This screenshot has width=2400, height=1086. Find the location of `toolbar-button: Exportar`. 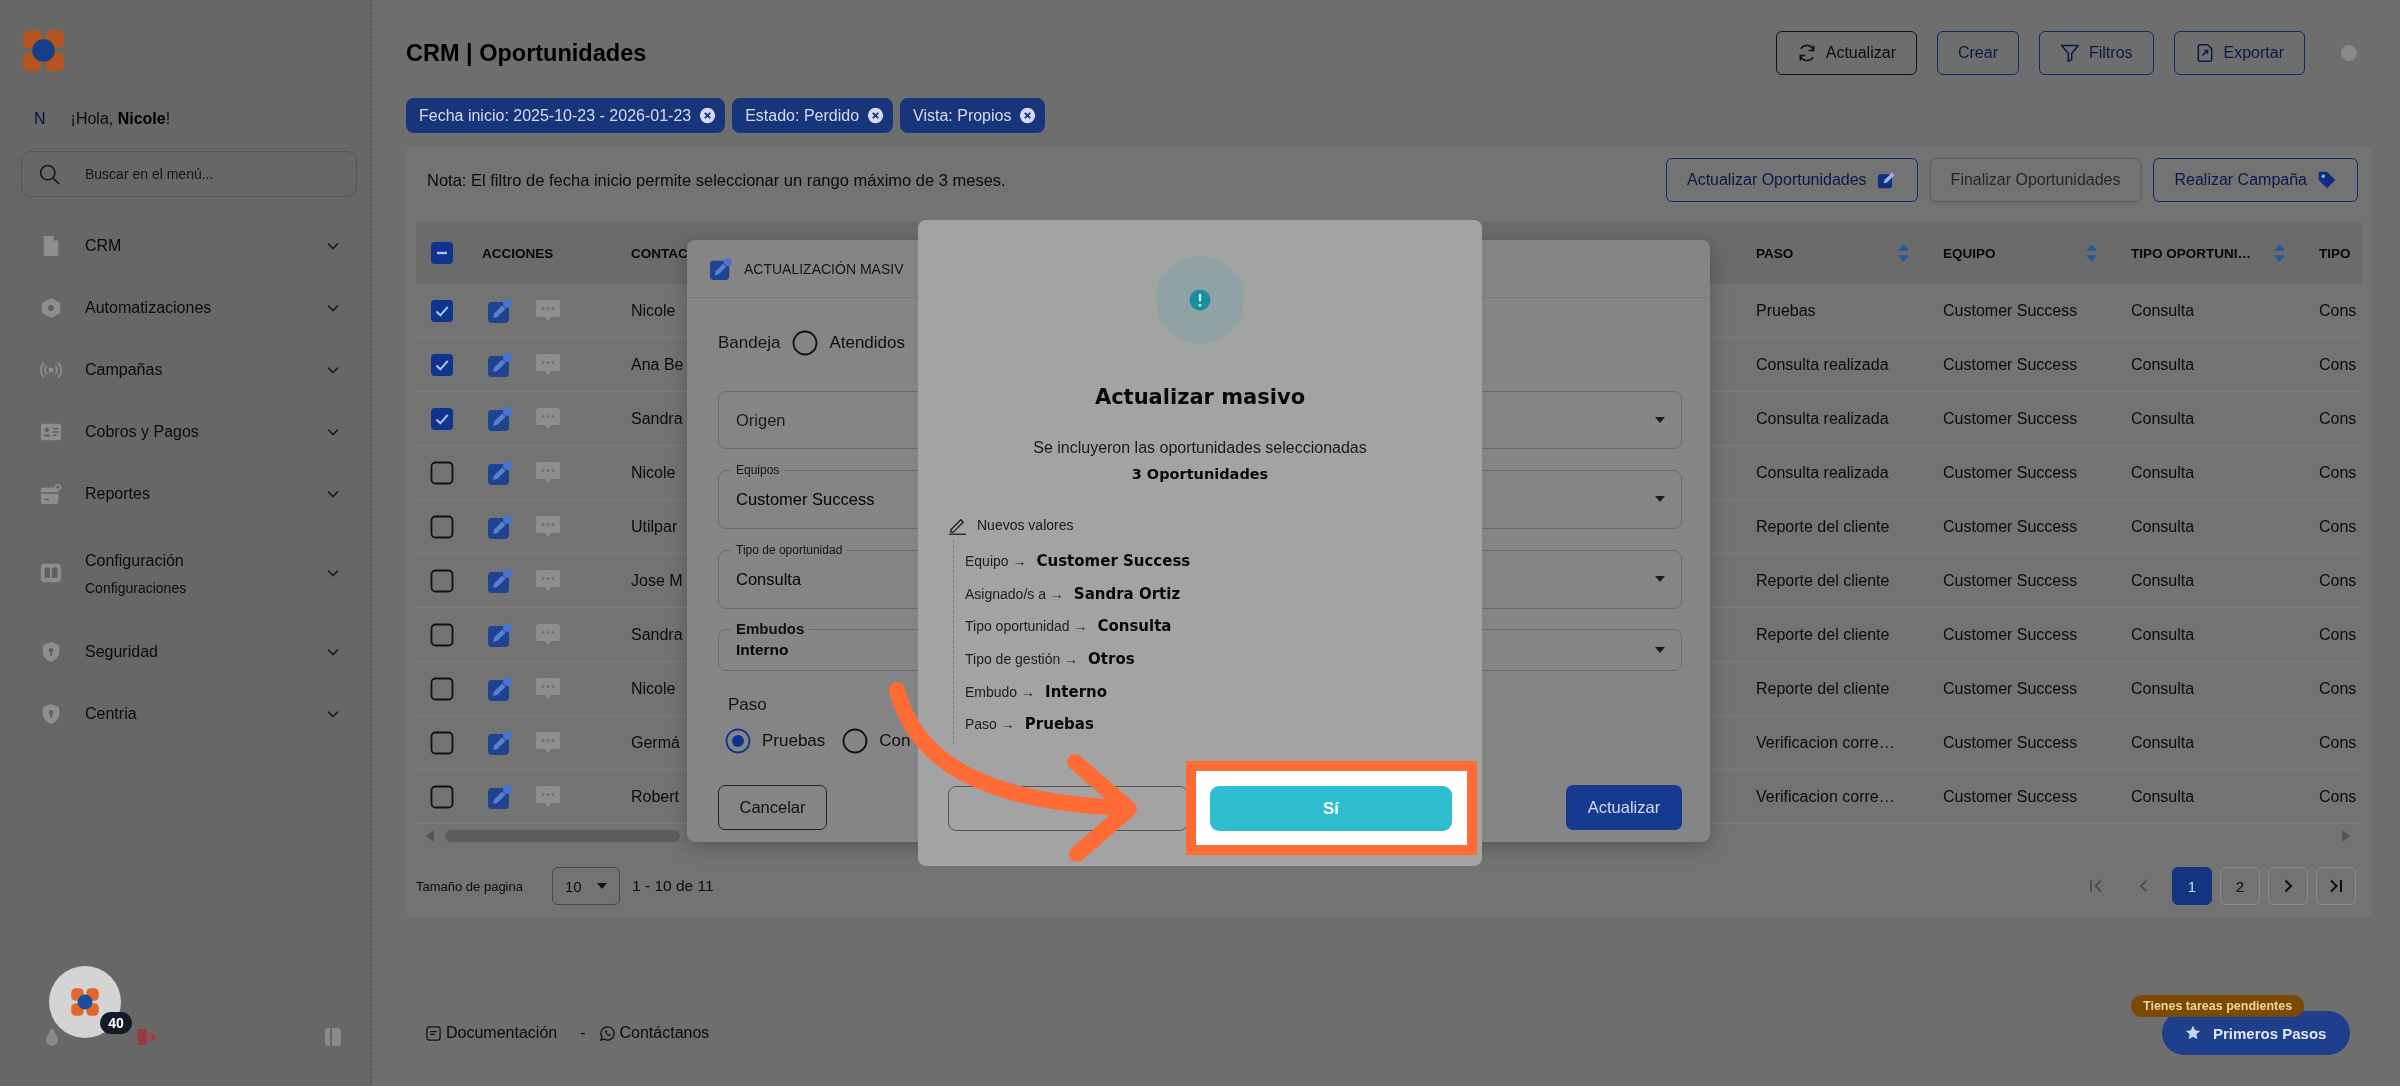

toolbar-button: Exportar is located at coordinates (2239, 53).